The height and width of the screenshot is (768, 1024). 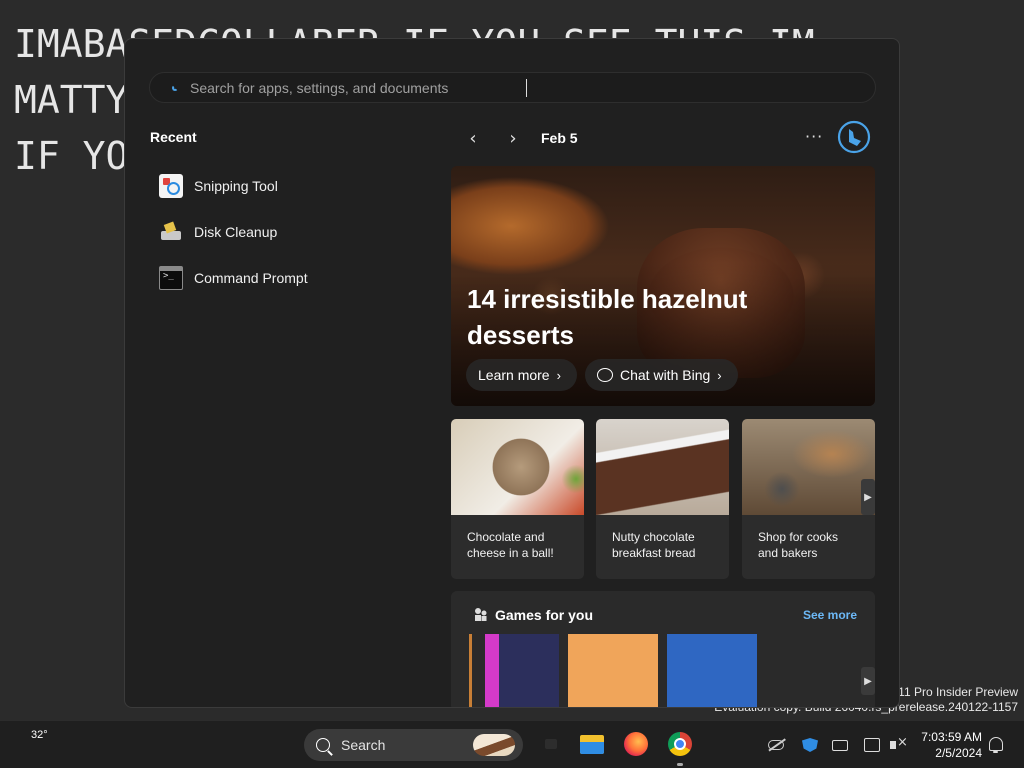 What do you see at coordinates (551, 744) in the screenshot?
I see `task-view-icon` at bounding box center [551, 744].